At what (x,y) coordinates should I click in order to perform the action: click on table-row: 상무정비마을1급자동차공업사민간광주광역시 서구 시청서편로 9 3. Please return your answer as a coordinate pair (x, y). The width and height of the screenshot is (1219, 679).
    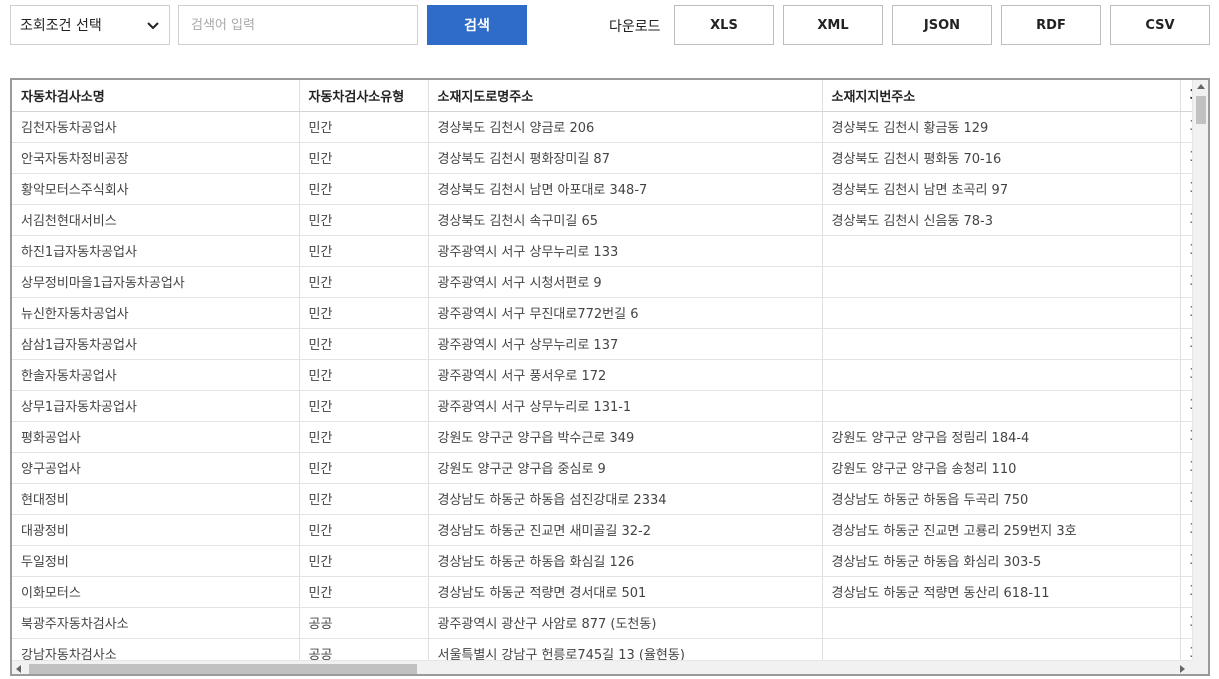
    Looking at the image, I should click on (602, 282).